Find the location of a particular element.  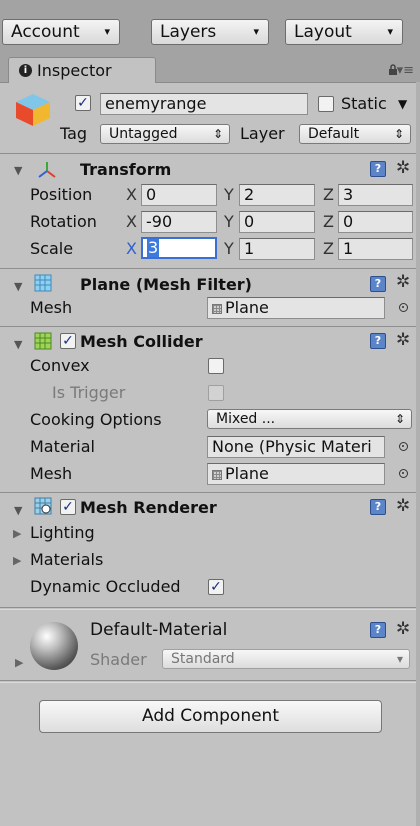

layers-label: Layers is located at coordinates (188, 32).